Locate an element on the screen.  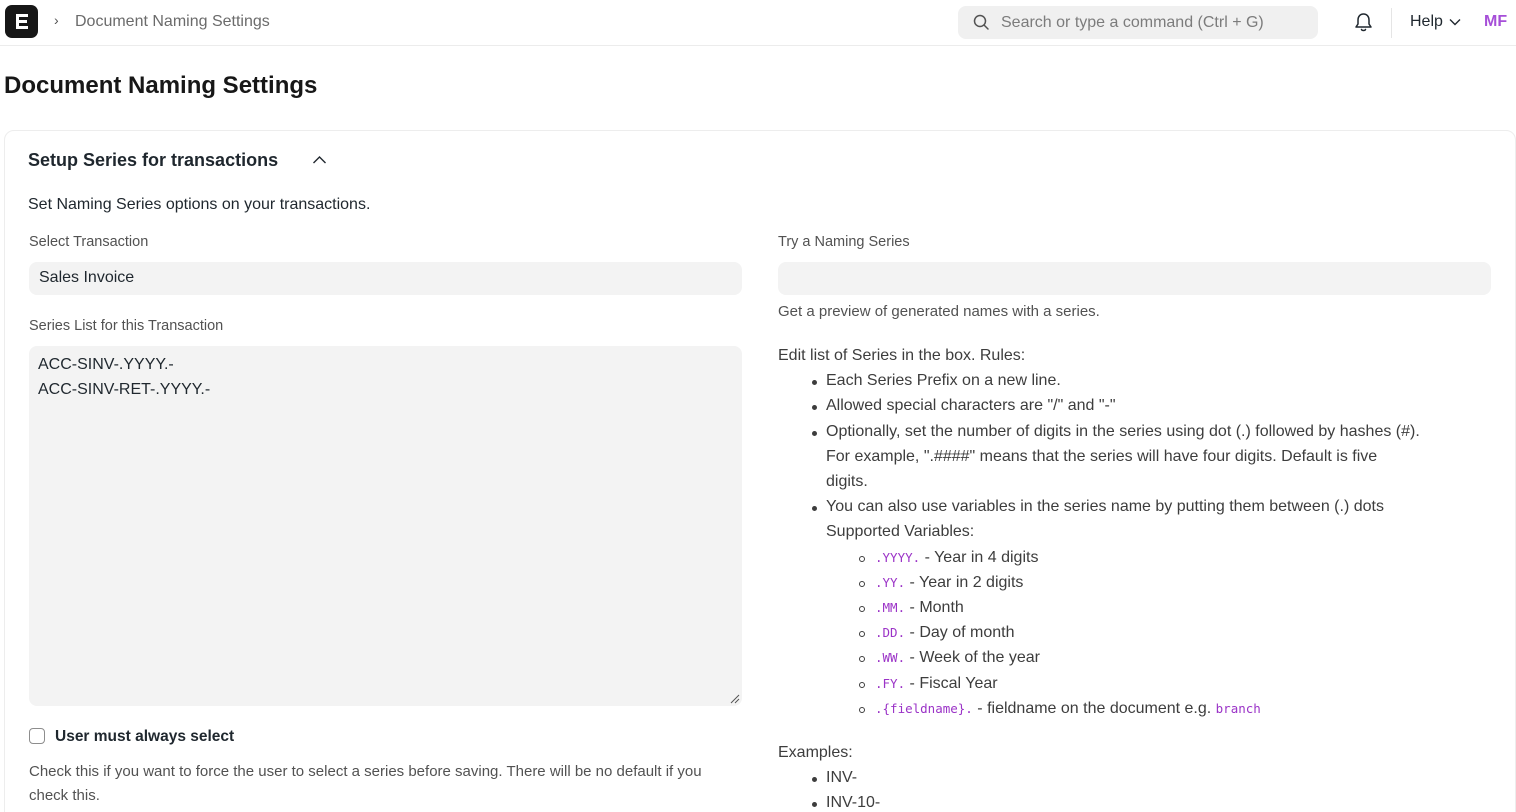
variable-code: .WW. is located at coordinates (890, 657).